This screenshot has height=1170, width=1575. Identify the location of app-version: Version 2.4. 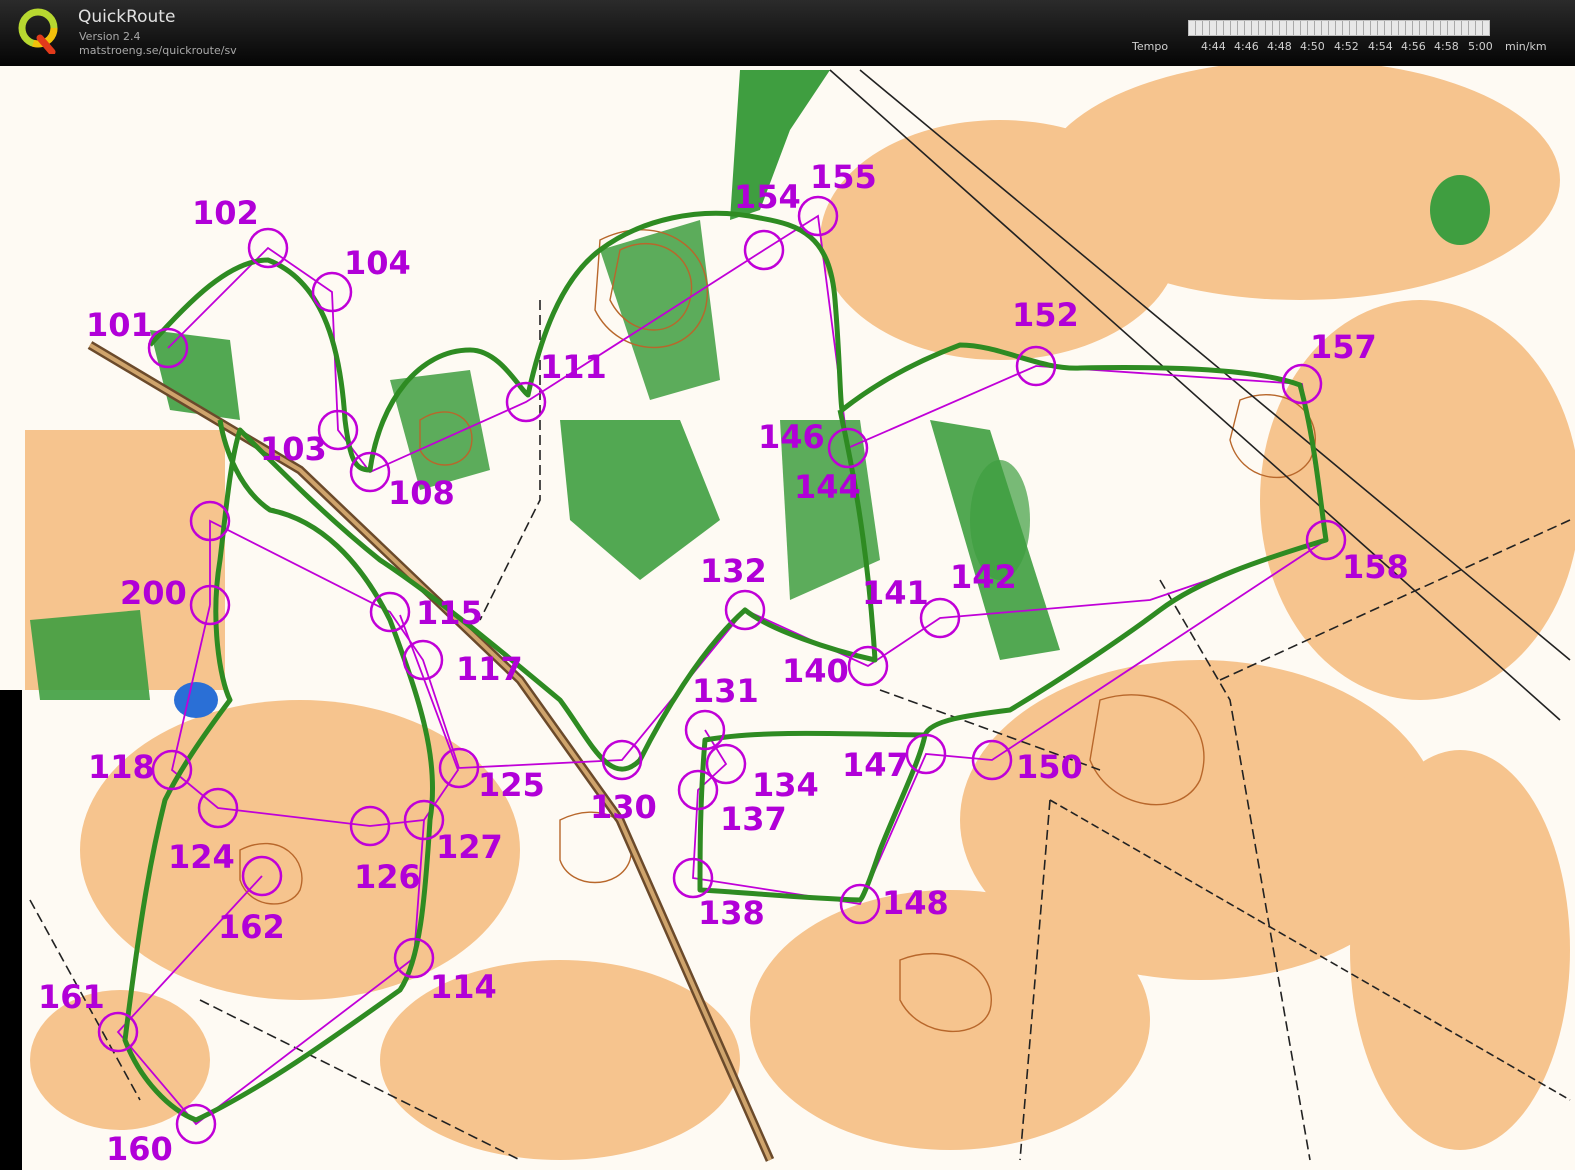
(110, 36).